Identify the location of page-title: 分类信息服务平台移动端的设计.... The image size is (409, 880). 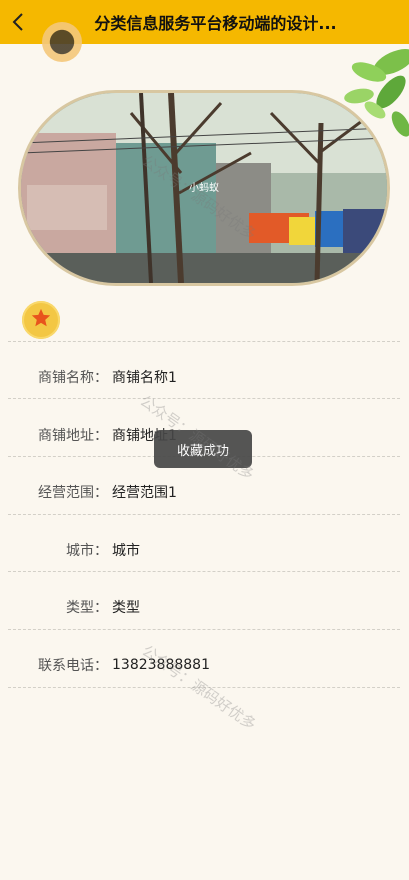
(215, 23).